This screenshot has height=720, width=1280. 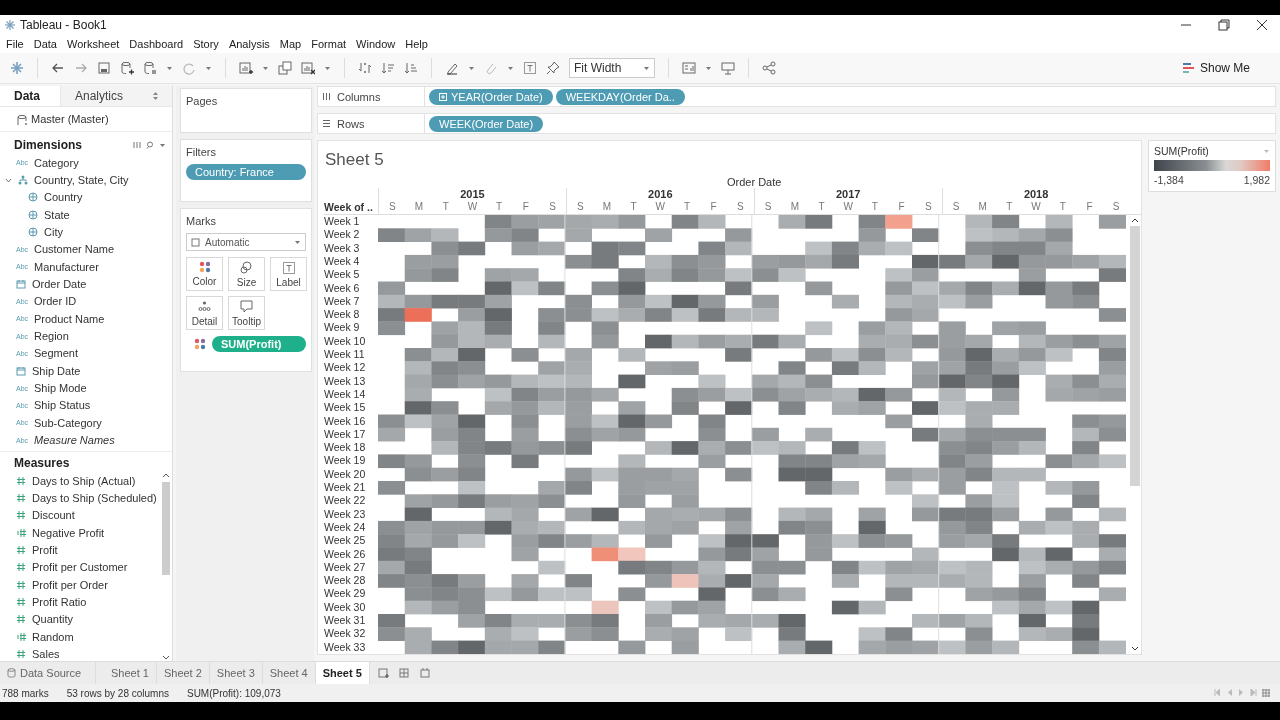 I want to click on grid-icon, so click(x=1266, y=693).